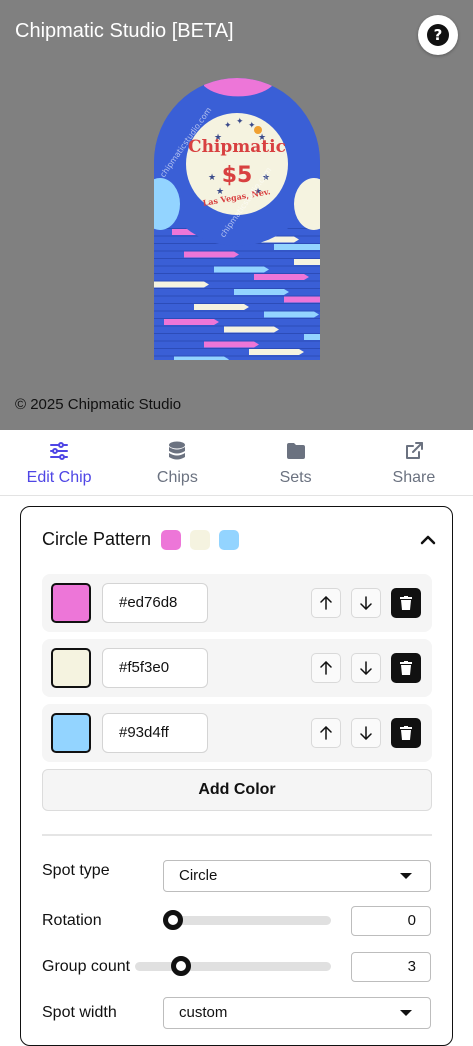 Image resolution: width=473 pixels, height=1046 pixels. What do you see at coordinates (177, 477) in the screenshot?
I see `tab-label: Chips` at bounding box center [177, 477].